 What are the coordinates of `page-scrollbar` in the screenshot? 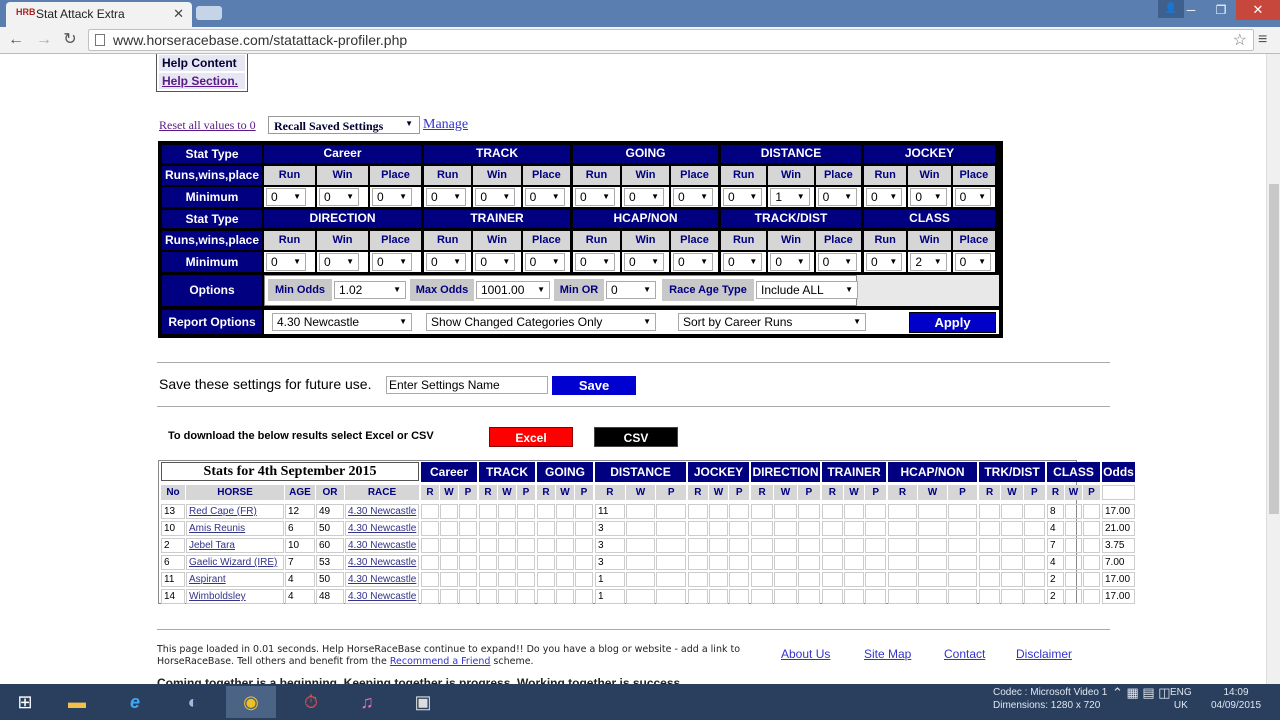 It's located at (1273, 369).